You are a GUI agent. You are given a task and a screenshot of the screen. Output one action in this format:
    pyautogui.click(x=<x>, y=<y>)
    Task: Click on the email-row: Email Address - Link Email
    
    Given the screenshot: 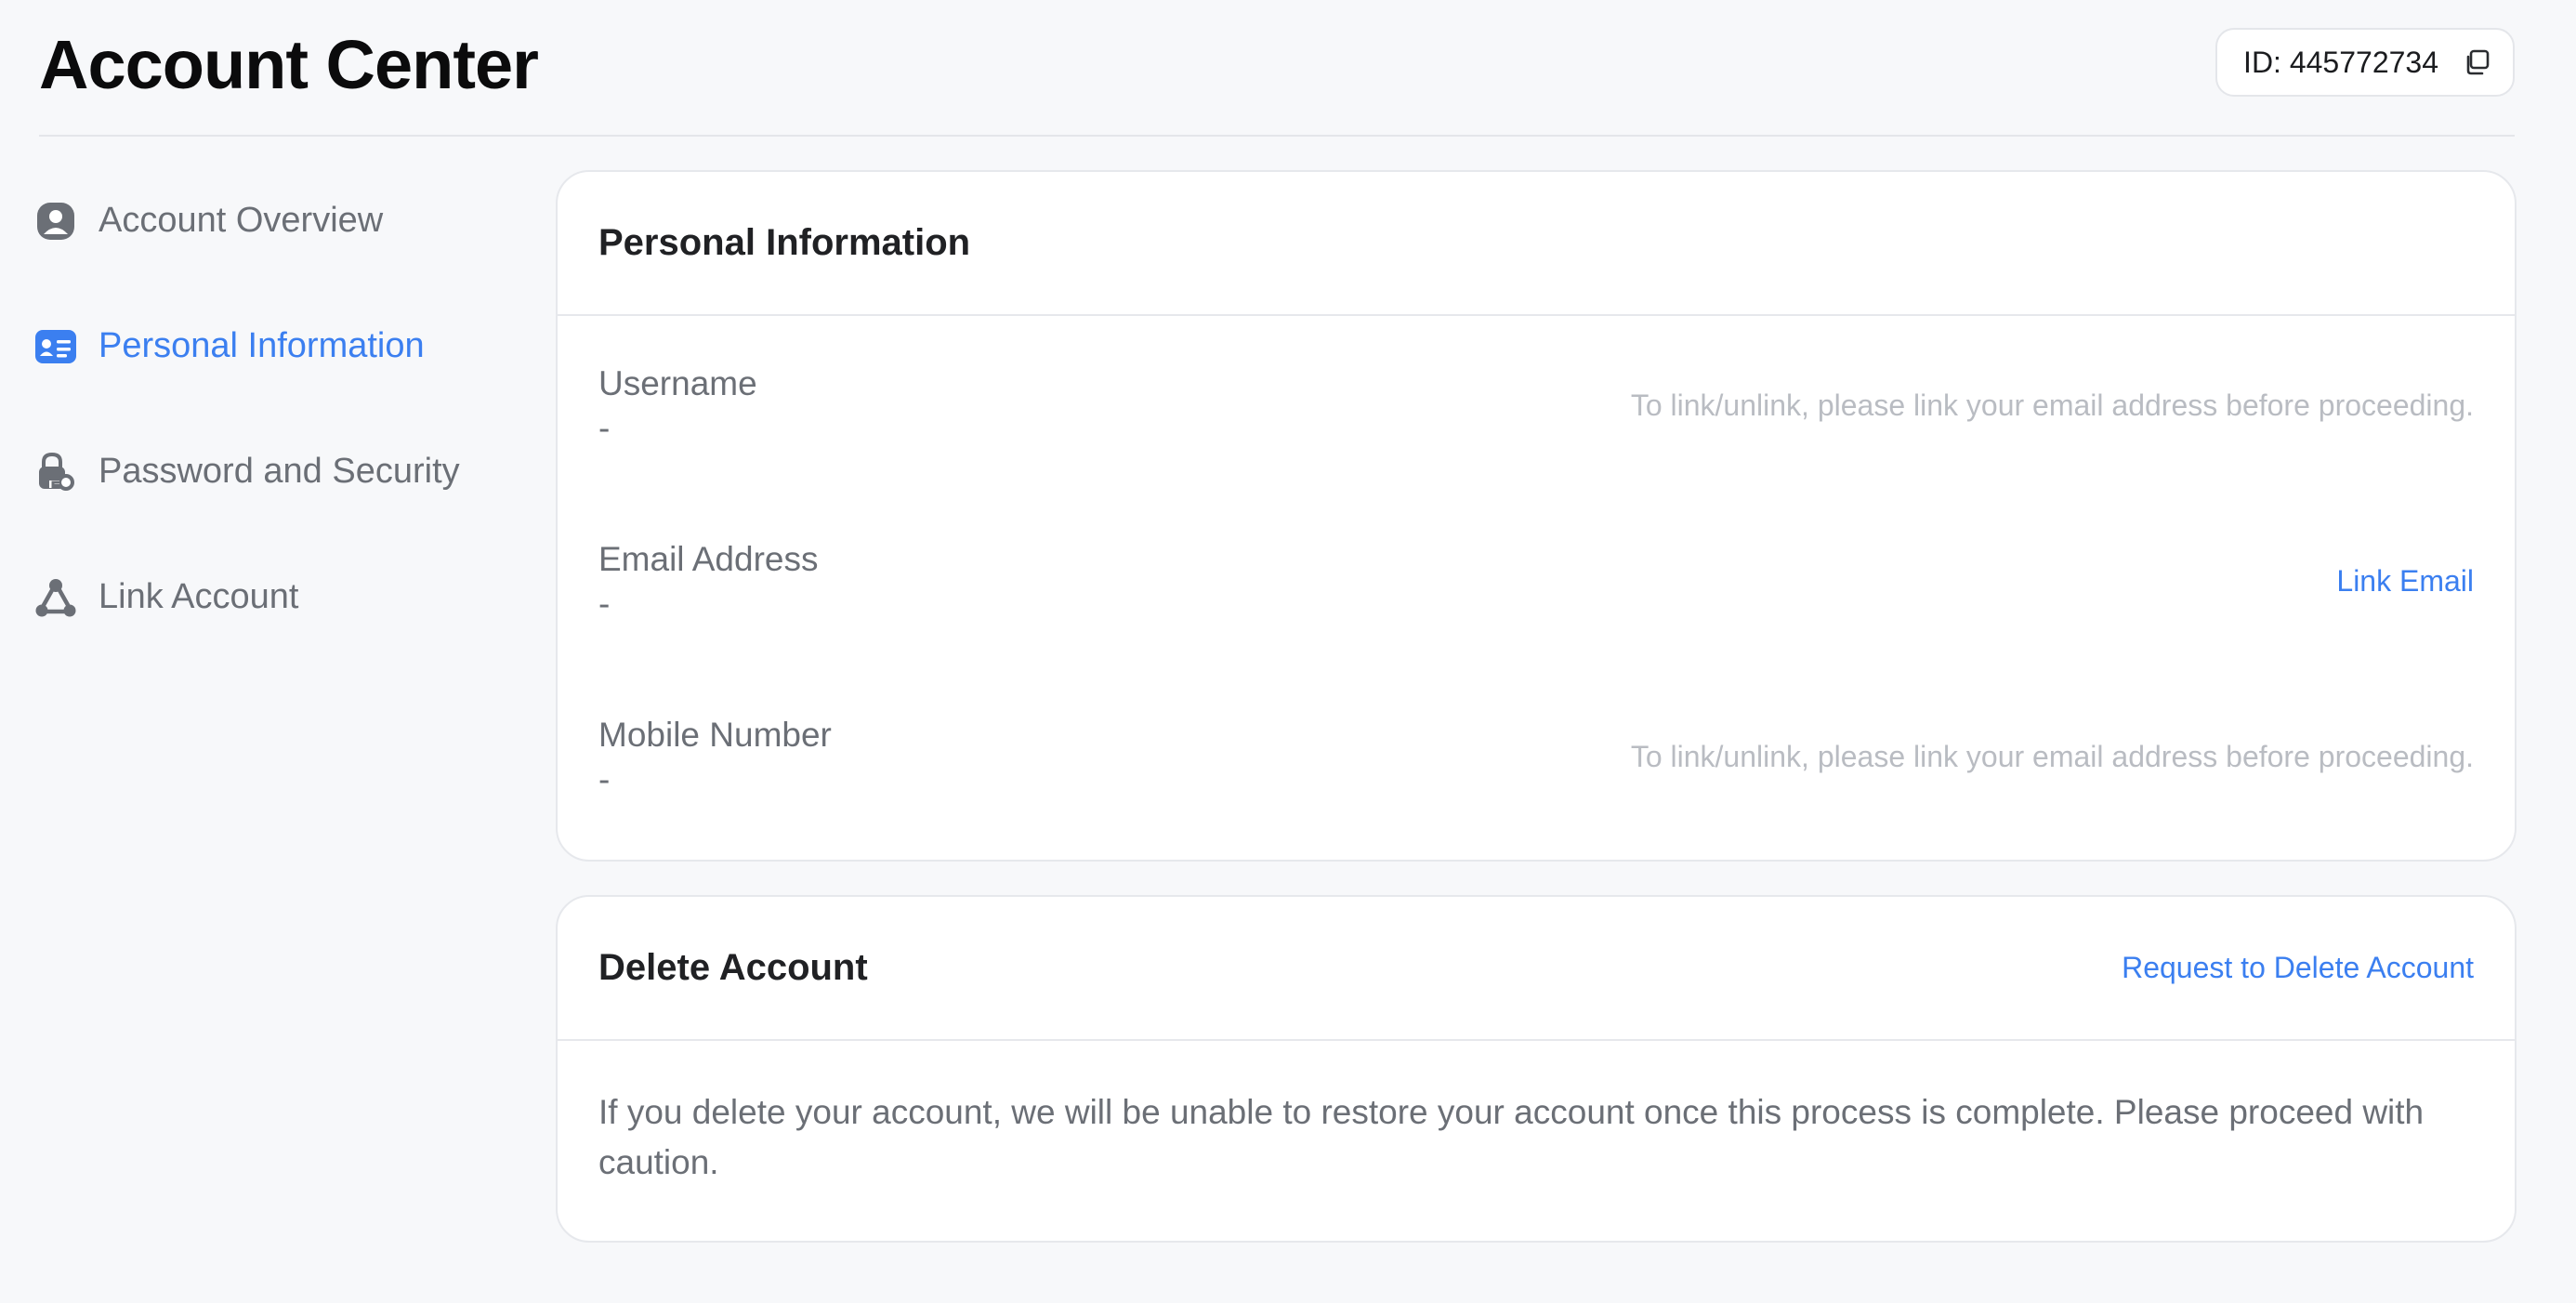 What is the action you would take?
    pyautogui.click(x=1536, y=579)
    